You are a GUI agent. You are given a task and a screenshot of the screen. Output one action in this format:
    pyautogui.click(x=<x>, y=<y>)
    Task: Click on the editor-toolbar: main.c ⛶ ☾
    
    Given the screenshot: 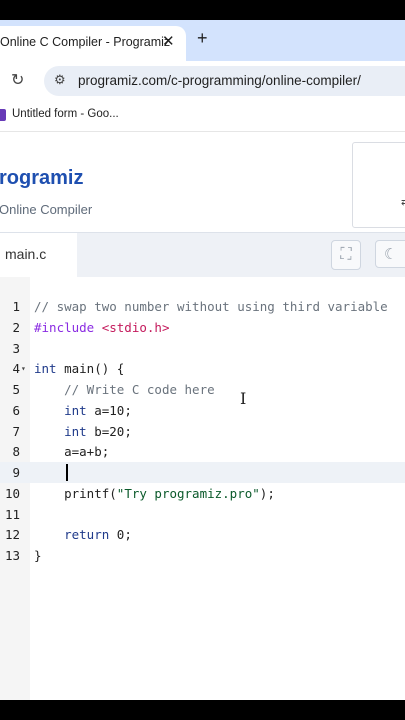 What is the action you would take?
    pyautogui.click(x=202, y=255)
    